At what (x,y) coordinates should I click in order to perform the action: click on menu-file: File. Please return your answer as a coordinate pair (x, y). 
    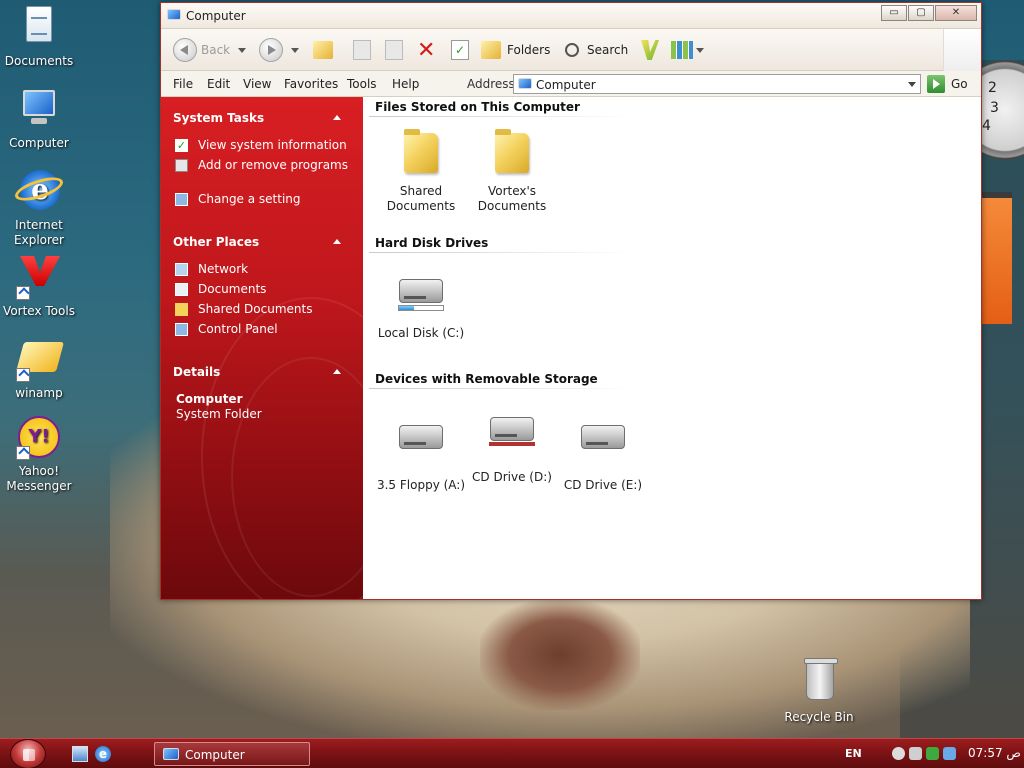
    Looking at the image, I should click on (183, 84).